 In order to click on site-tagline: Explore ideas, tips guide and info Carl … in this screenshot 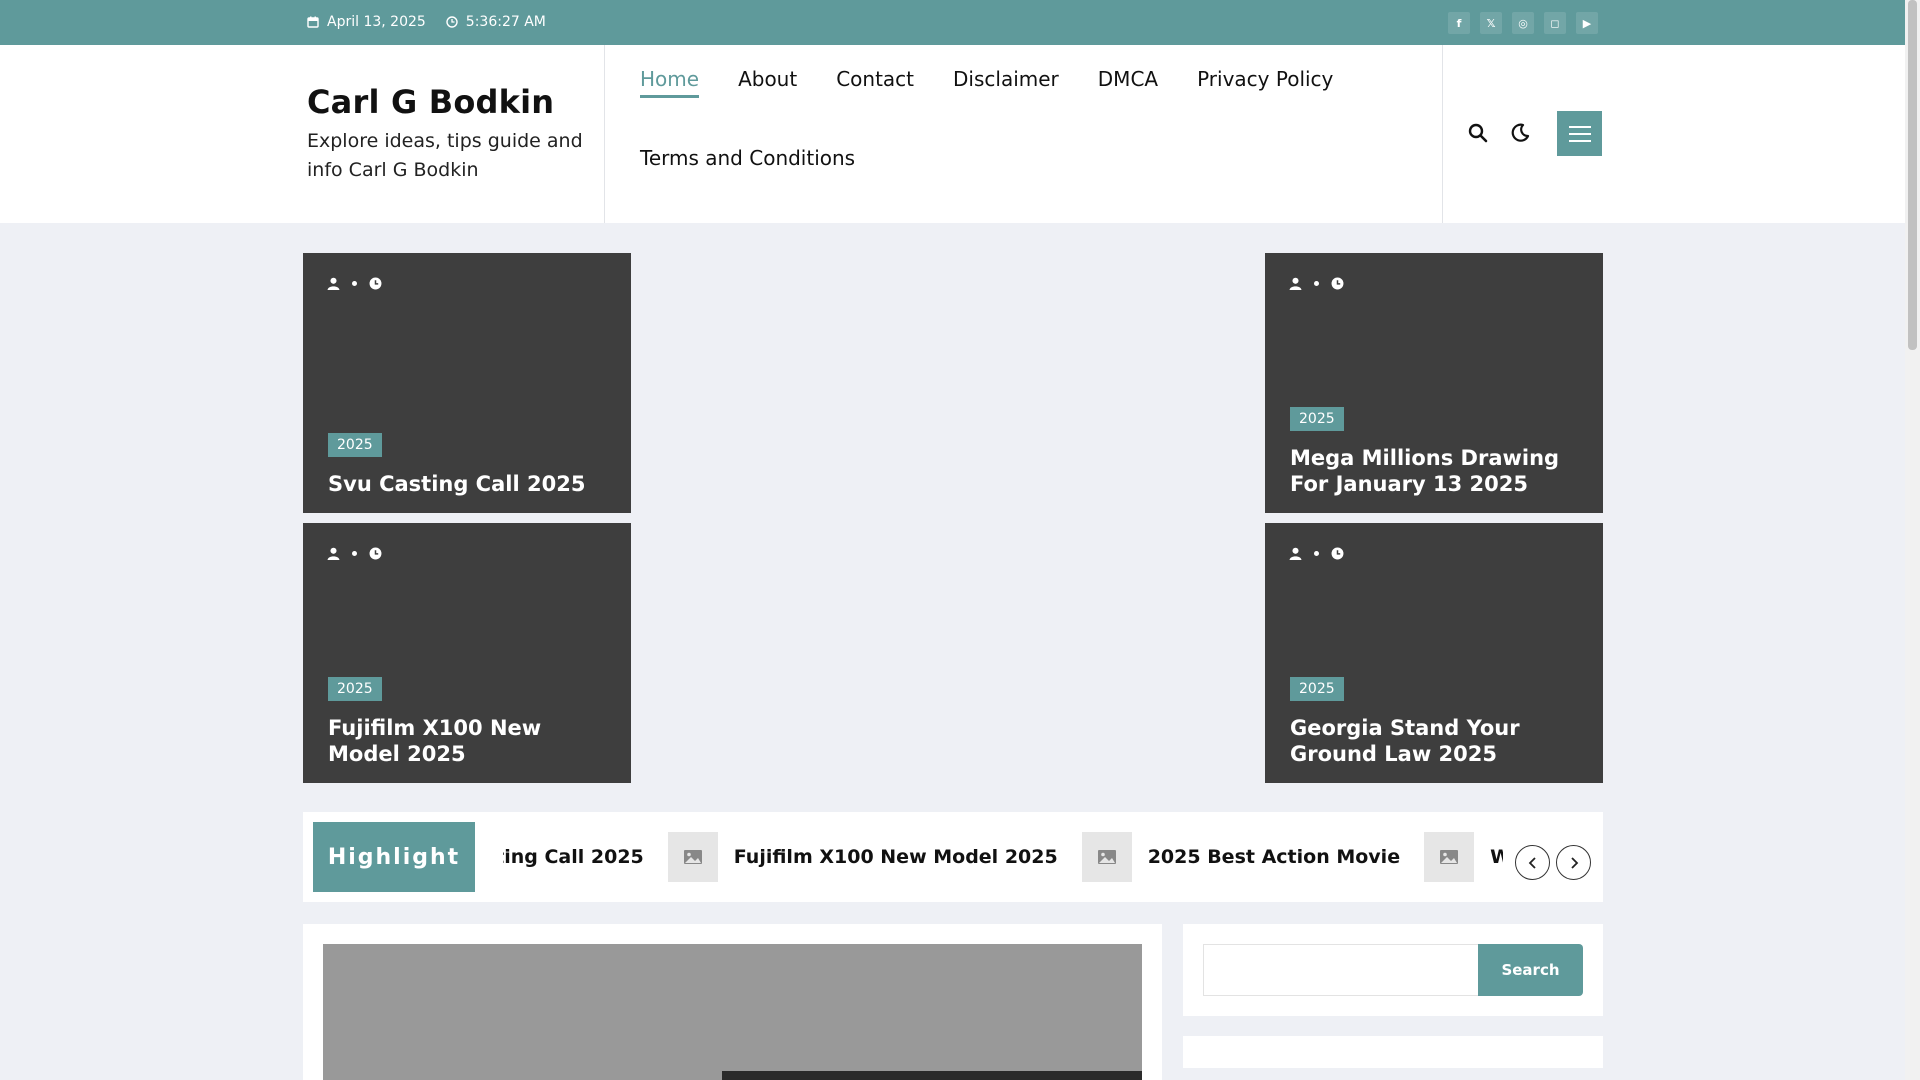, I will do `click(445, 155)`.